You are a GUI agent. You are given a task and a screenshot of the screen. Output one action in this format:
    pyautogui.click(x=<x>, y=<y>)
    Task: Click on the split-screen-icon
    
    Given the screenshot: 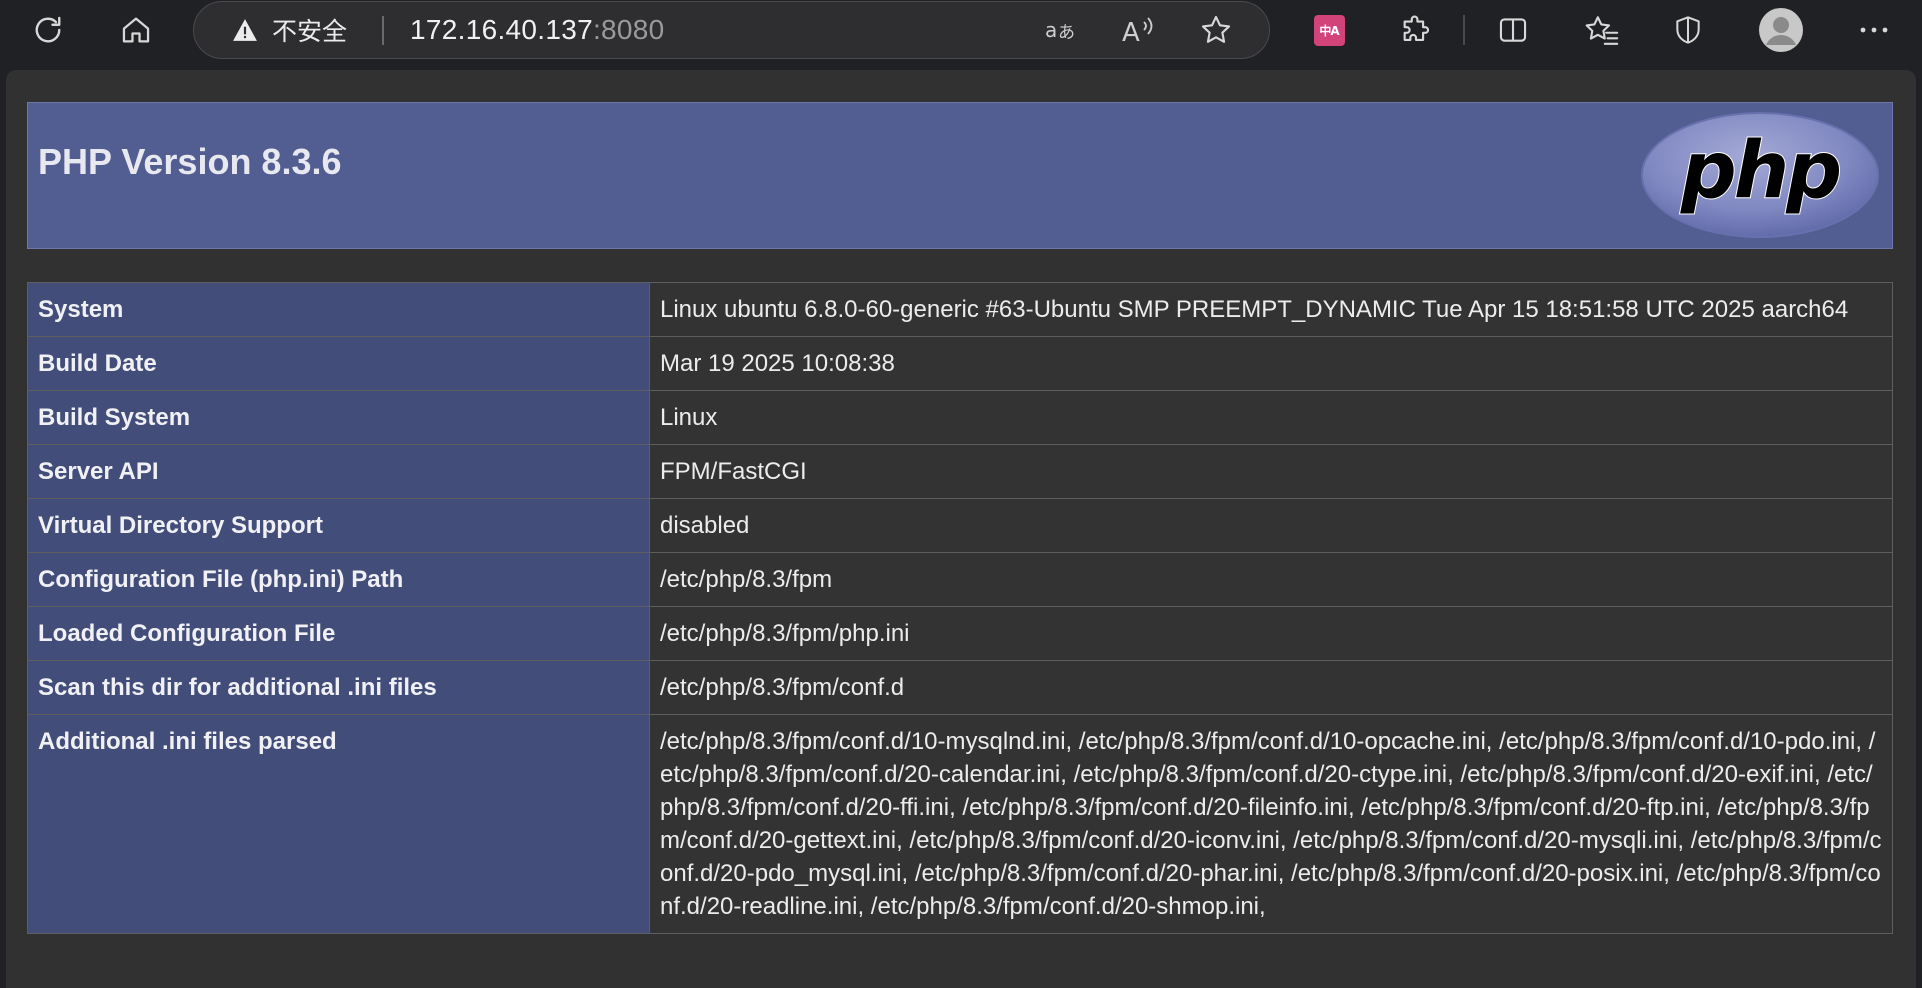 What is the action you would take?
    pyautogui.click(x=1513, y=30)
    